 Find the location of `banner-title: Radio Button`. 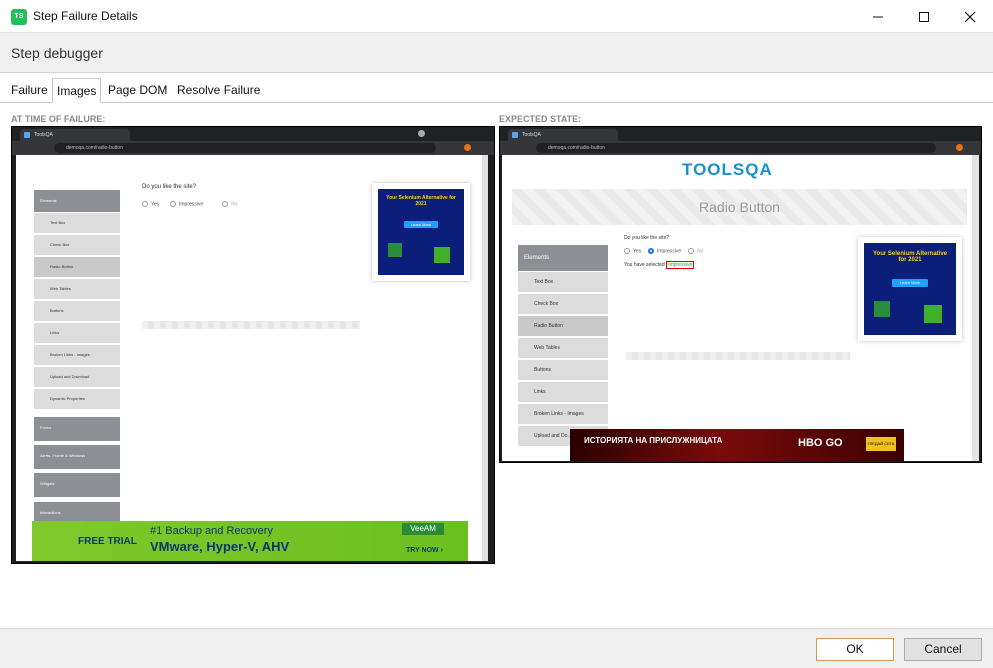

banner-title: Radio Button is located at coordinates (739, 207).